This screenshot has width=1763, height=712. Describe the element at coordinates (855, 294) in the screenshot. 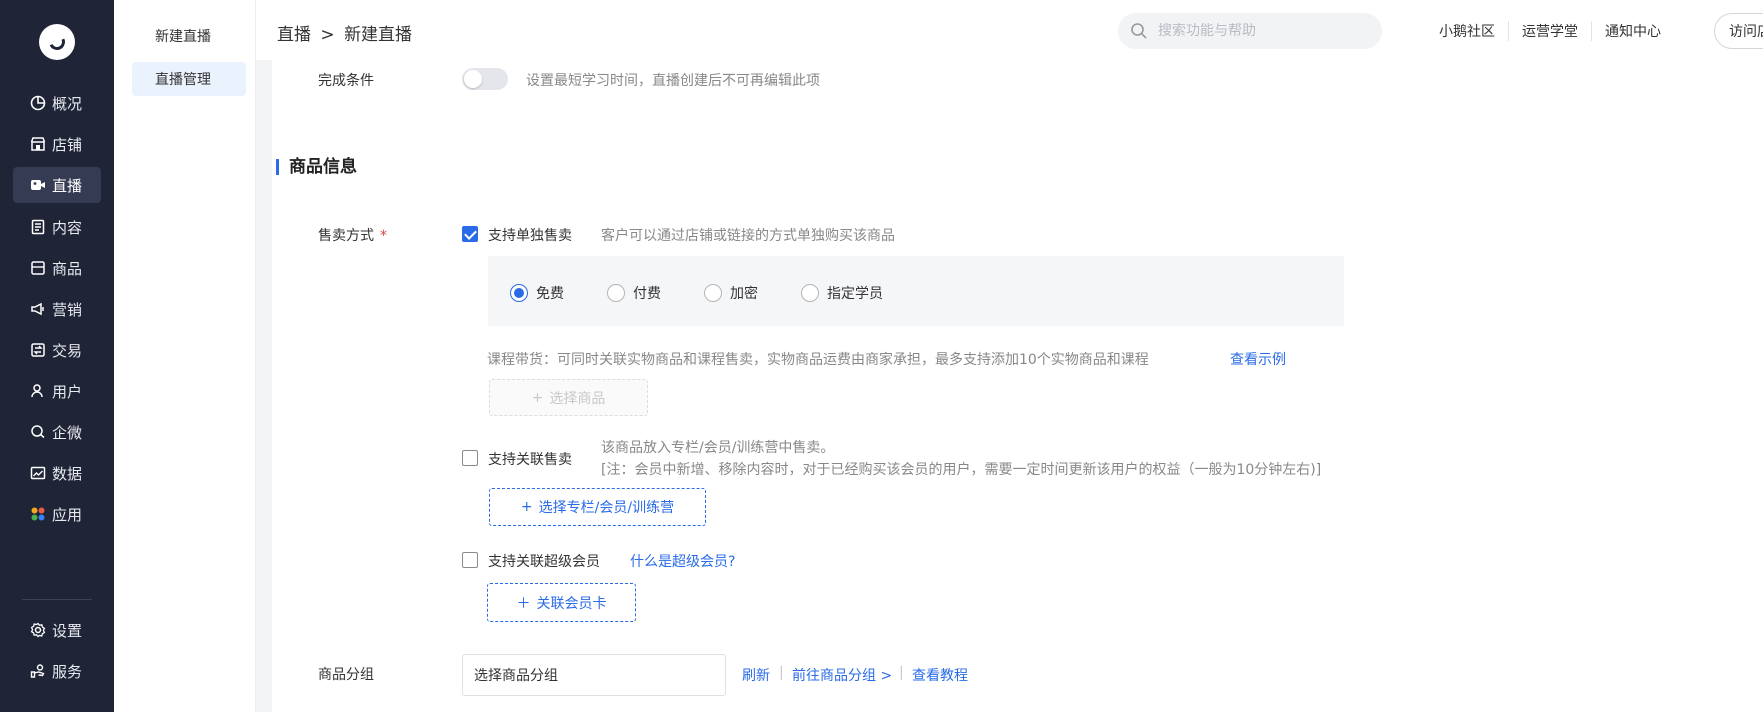

I see `radio-label: 指定学员` at that location.